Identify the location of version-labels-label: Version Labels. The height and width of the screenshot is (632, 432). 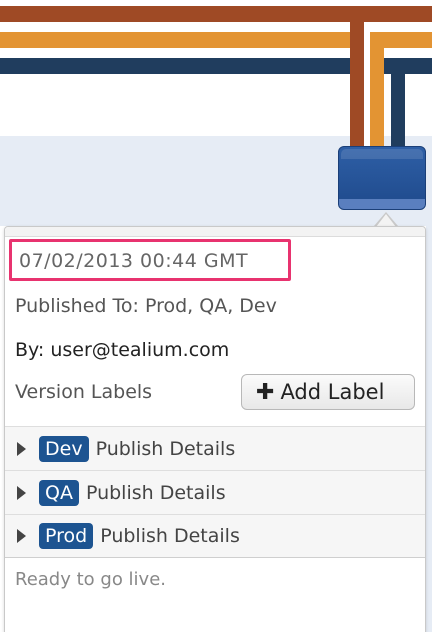
(84, 392).